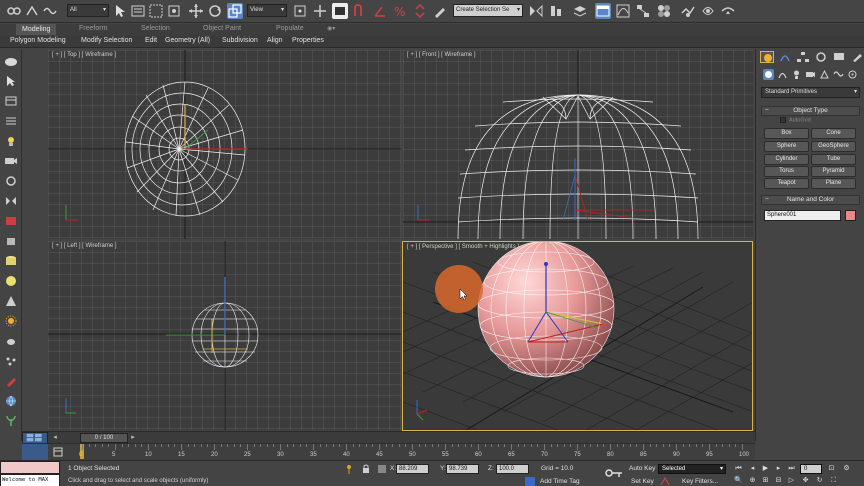 Image resolution: width=864 pixels, height=486 pixels. What do you see at coordinates (811, 469) in the screenshot?
I see `current-frame-field: 0` at bounding box center [811, 469].